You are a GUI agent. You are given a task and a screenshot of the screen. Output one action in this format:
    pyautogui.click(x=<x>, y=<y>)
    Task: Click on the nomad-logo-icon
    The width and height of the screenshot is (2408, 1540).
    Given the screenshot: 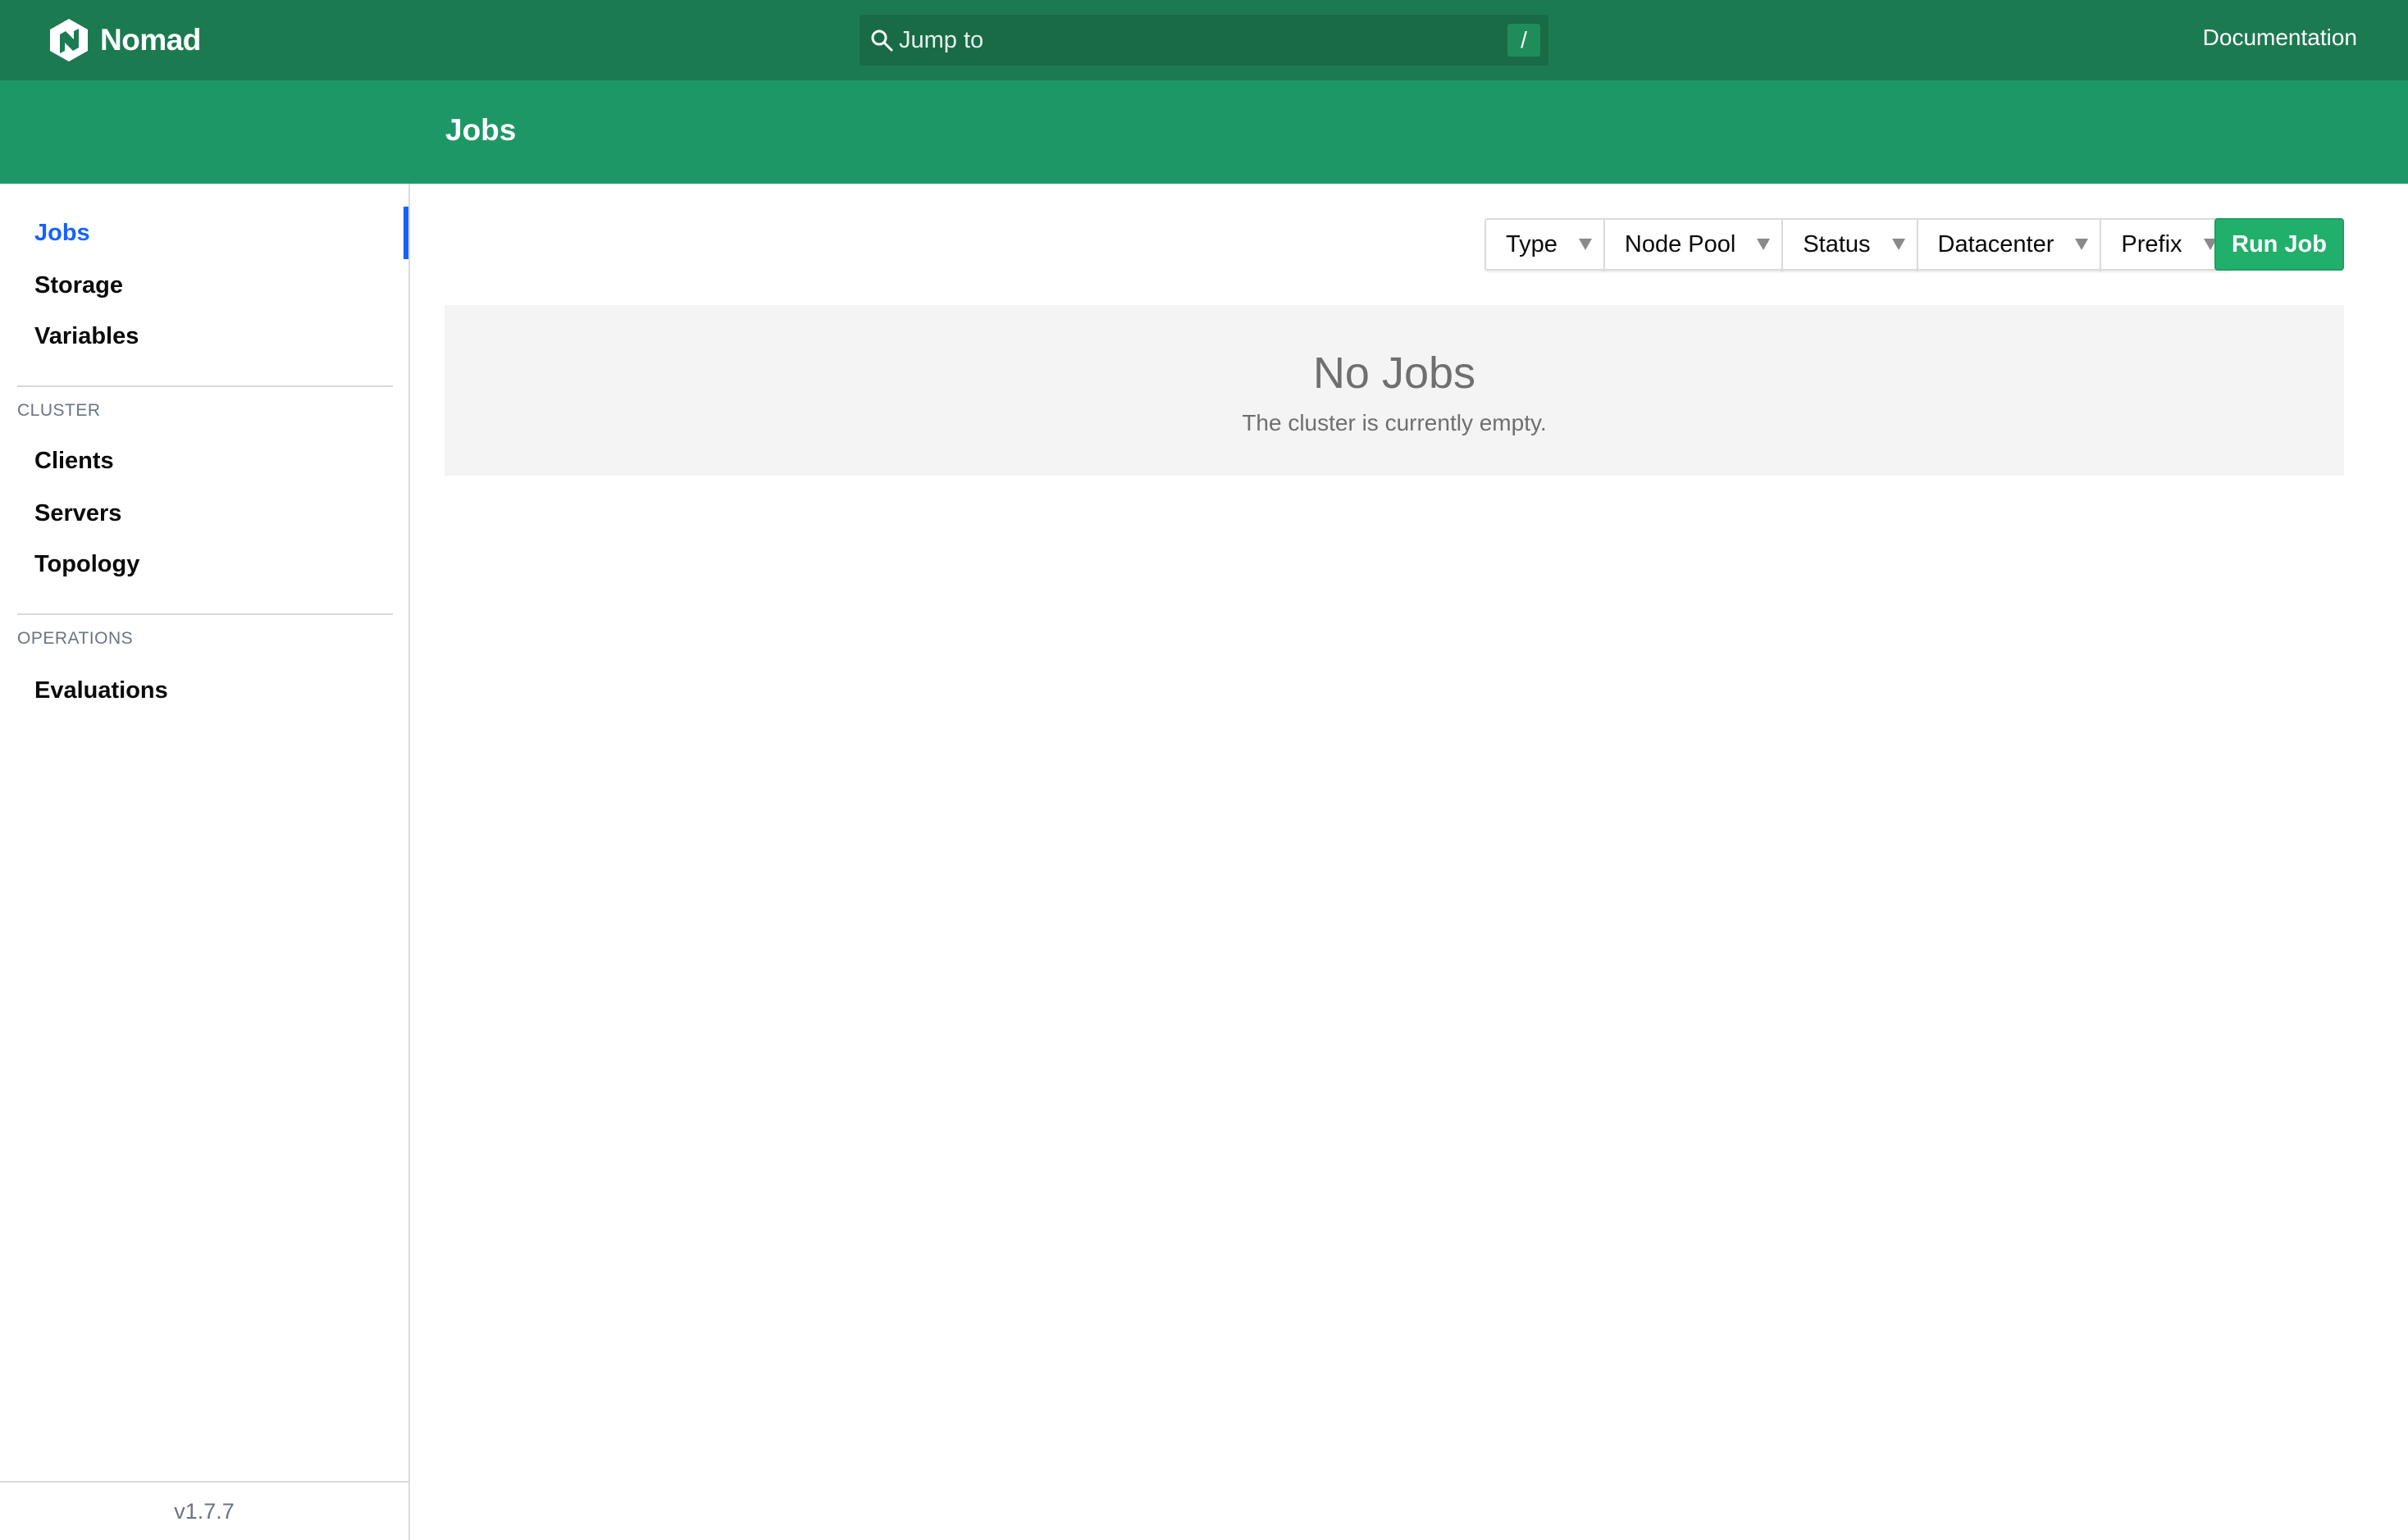 What is the action you would take?
    pyautogui.click(x=69, y=40)
    